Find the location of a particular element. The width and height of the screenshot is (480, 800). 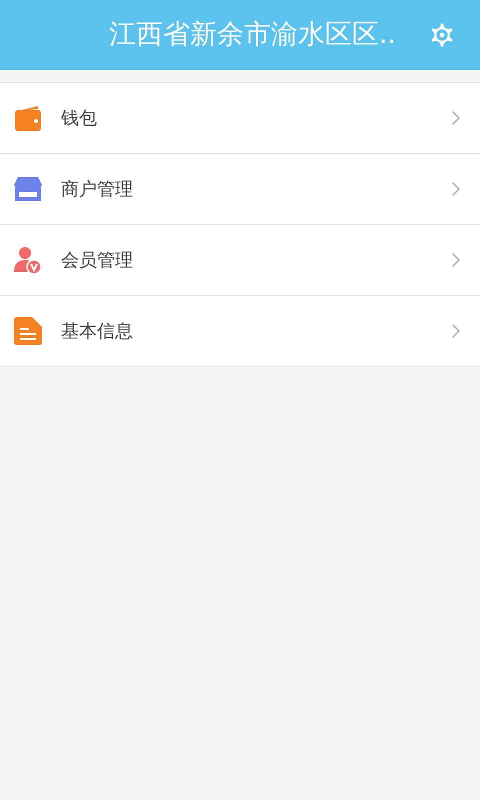

menu-label: 基本信息 is located at coordinates (97, 332).